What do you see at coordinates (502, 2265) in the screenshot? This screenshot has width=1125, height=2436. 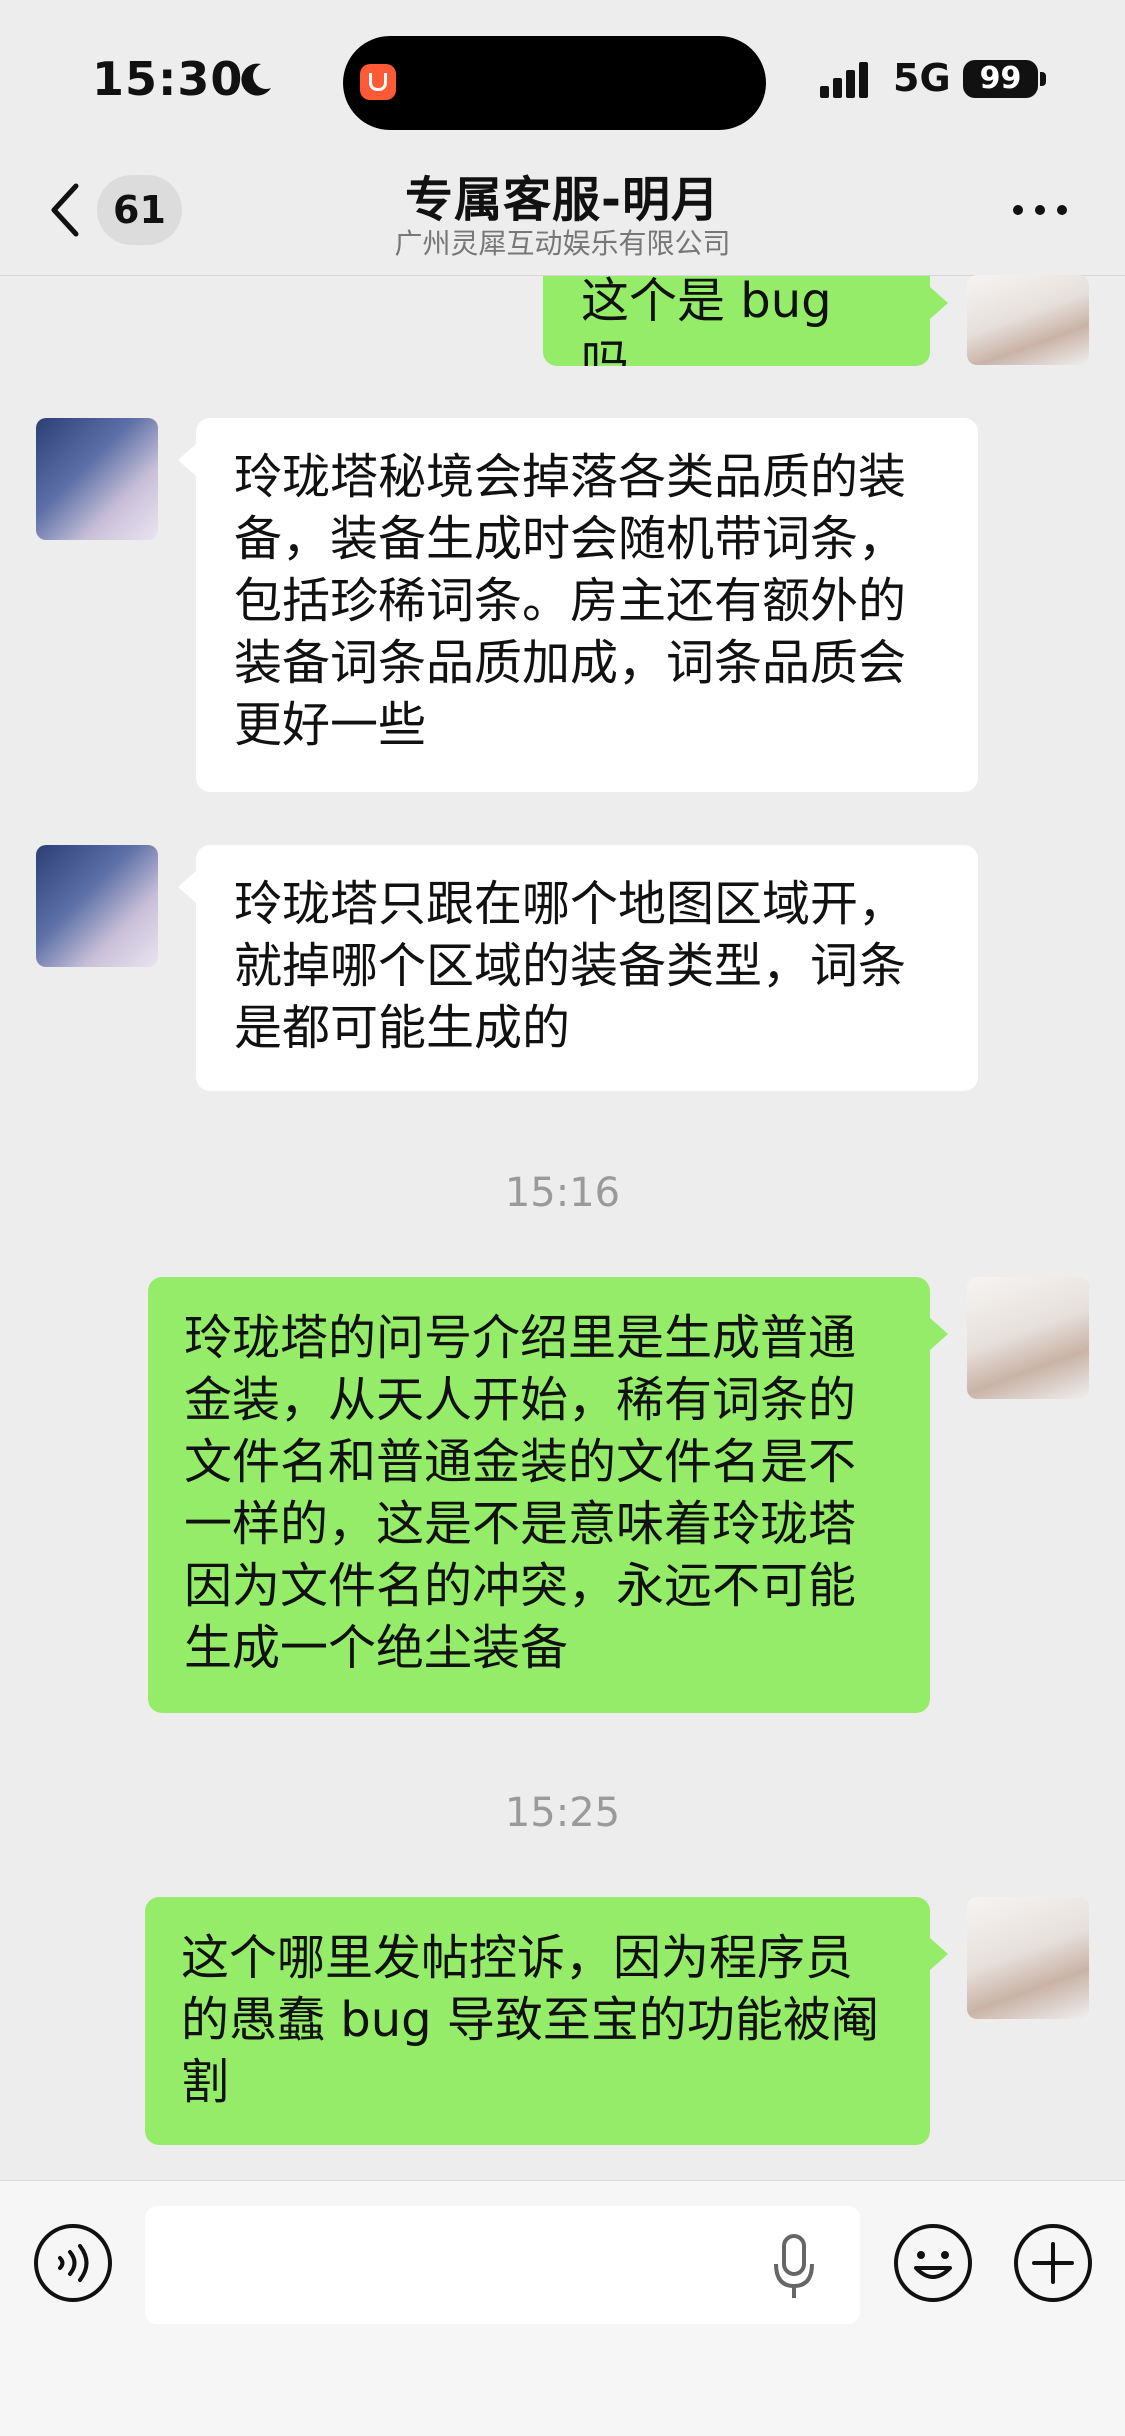 I see `message-input` at bounding box center [502, 2265].